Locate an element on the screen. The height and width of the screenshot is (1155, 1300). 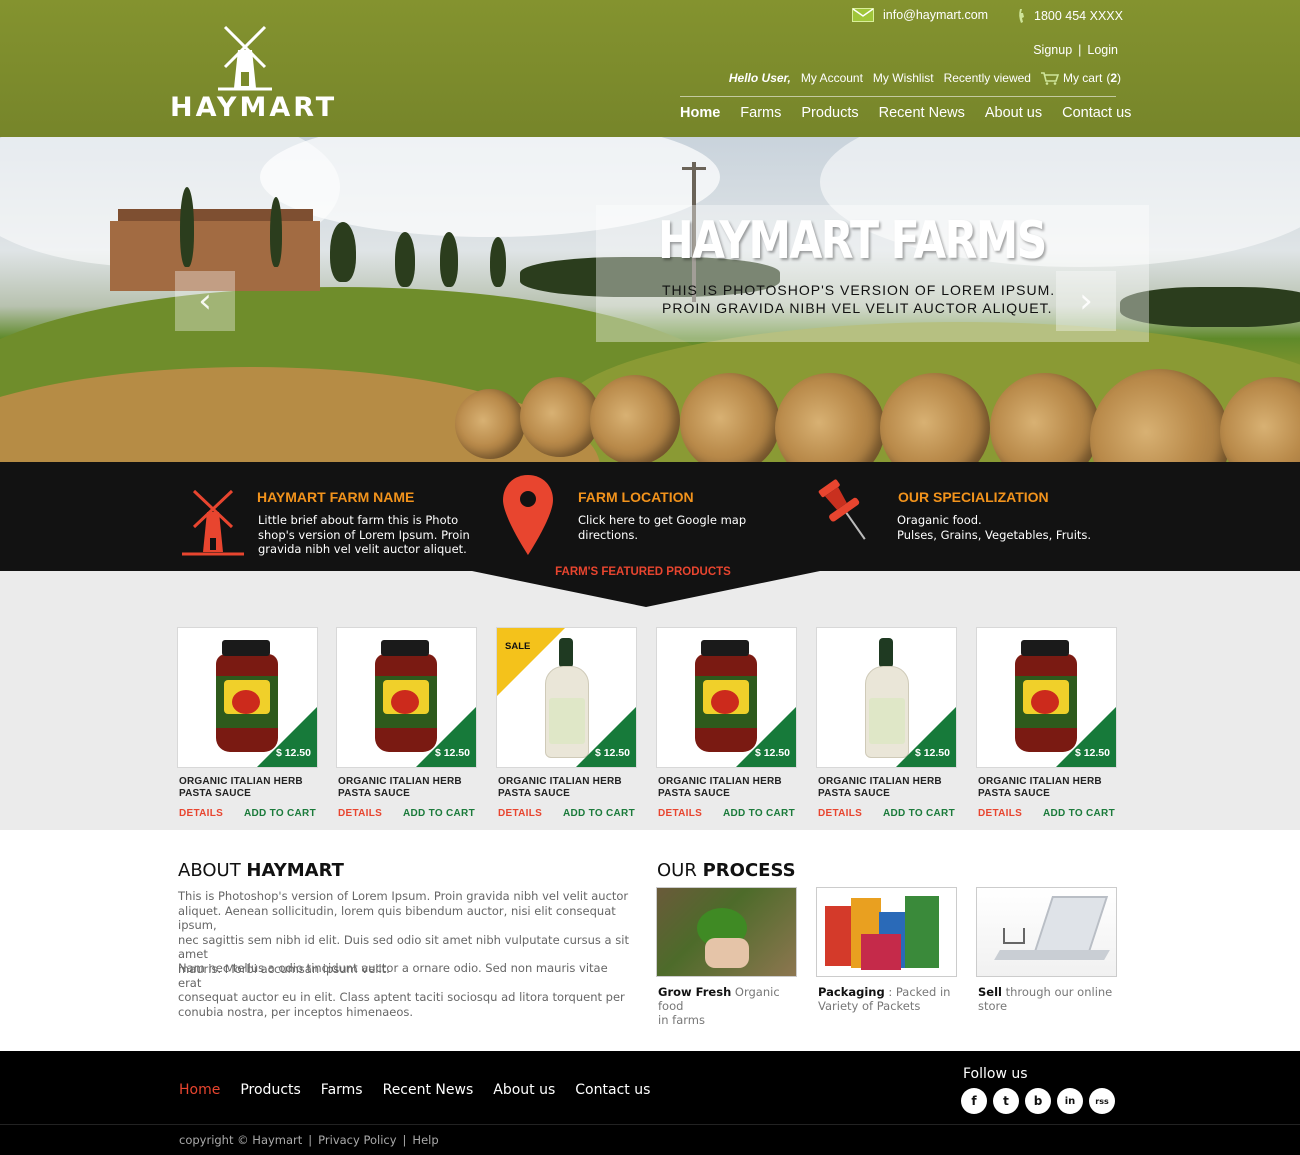
nav-item-home: Home is located at coordinates (700, 113).